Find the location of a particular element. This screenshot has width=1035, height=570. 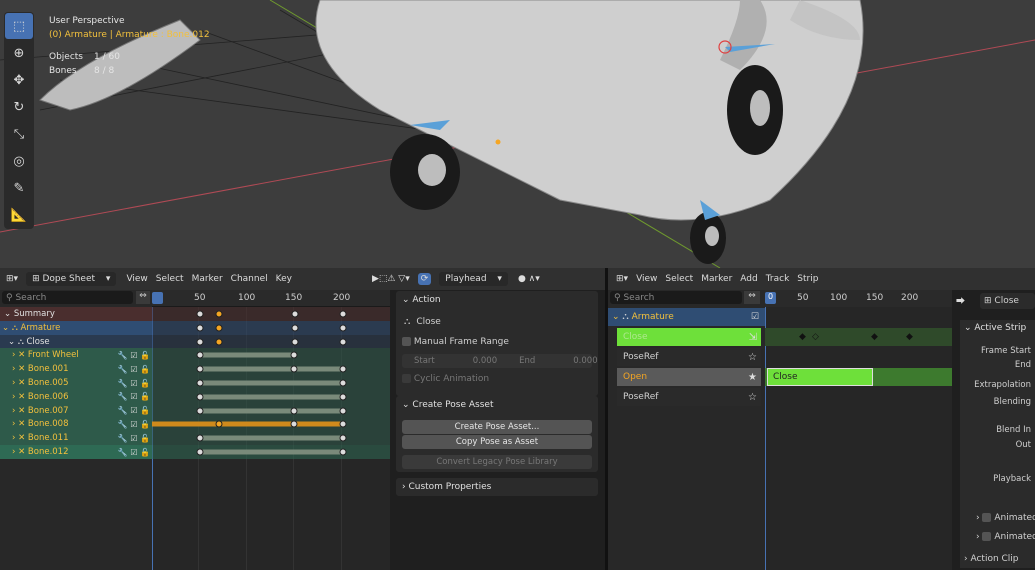

active-strip-header: ⌄ Active Strip is located at coordinates (995, 328).